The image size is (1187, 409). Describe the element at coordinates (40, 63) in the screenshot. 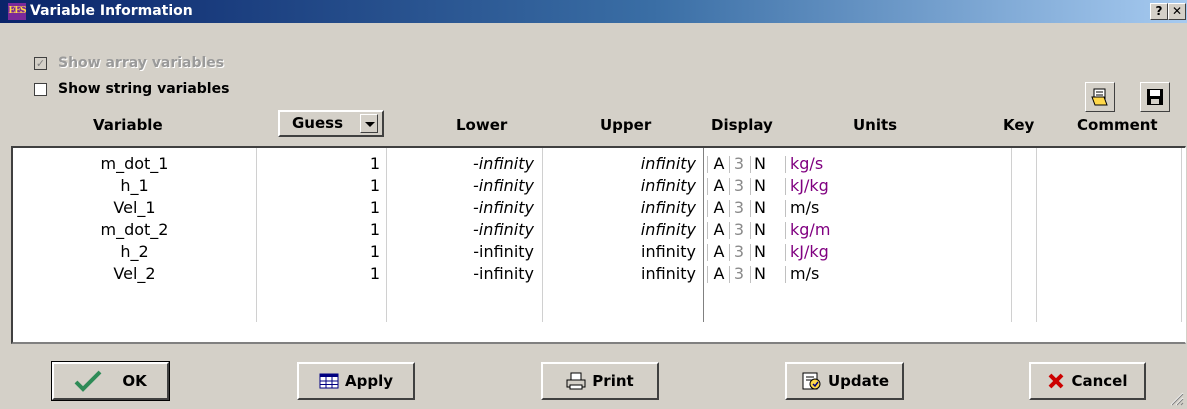

I see `show-array-variables-checkbox: ✓` at that location.